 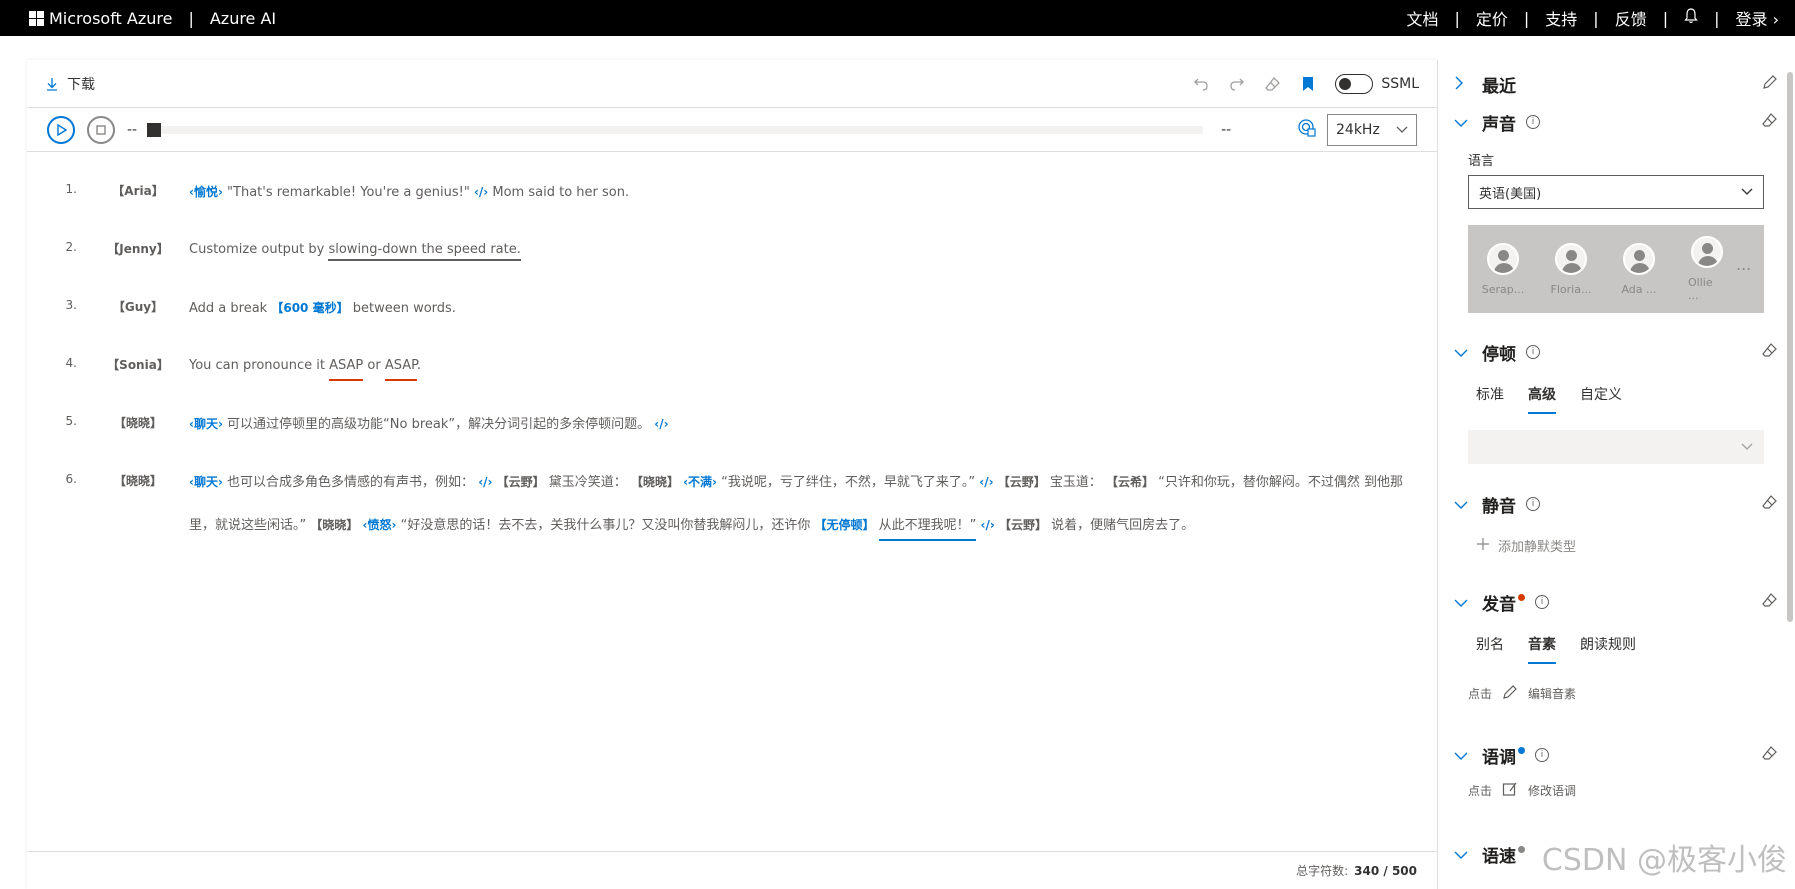 I want to click on scrollbar, so click(x=1790, y=347).